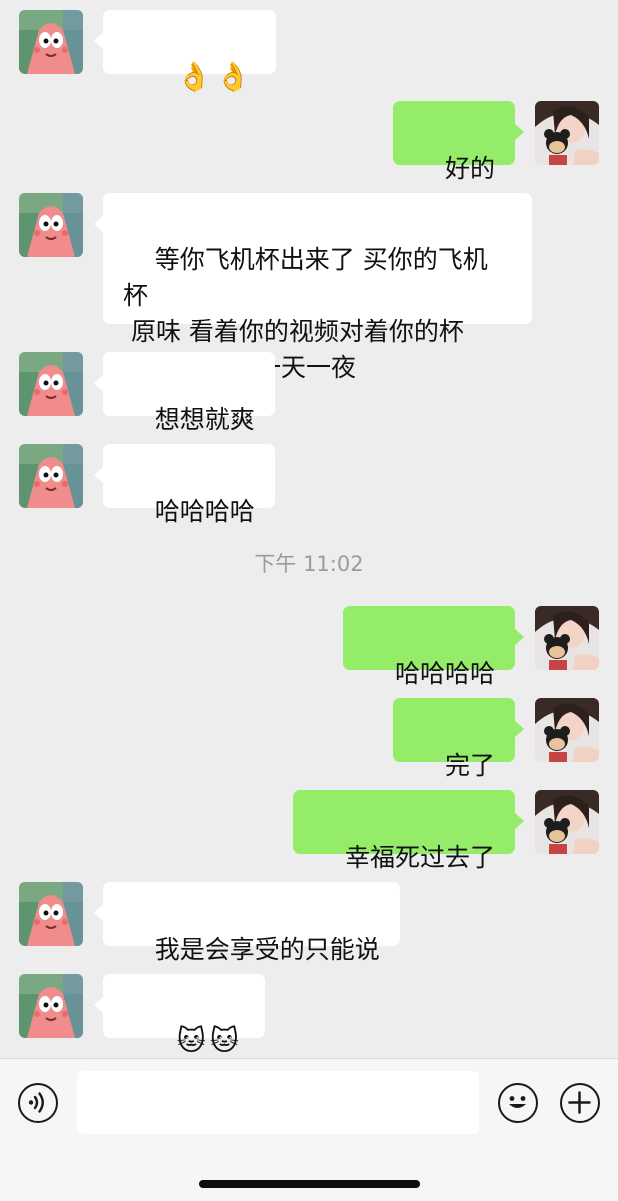  I want to click on message-timestamp: 下午 11:02, so click(309, 564).